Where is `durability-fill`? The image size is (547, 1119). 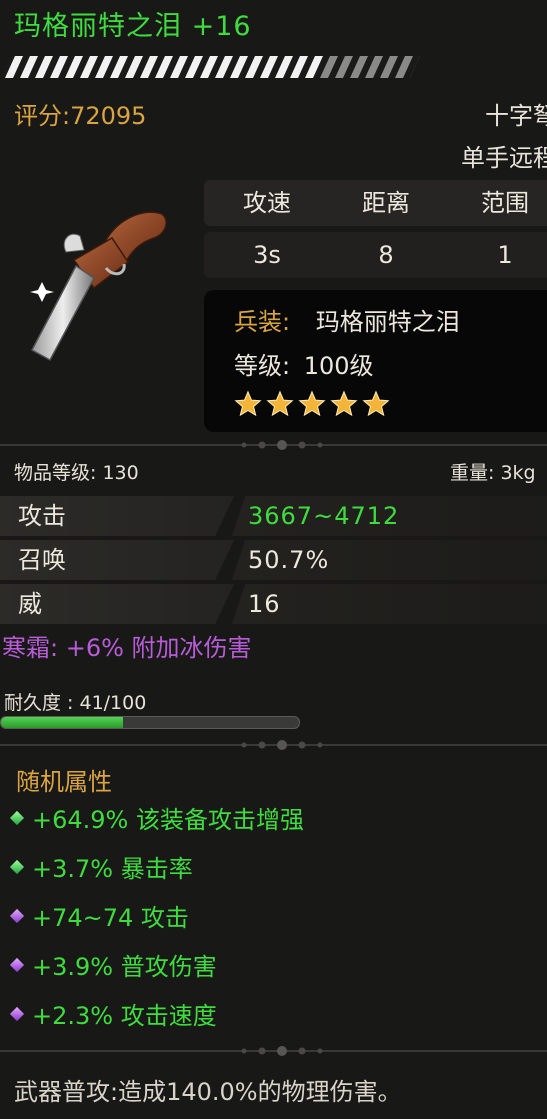 durability-fill is located at coordinates (62, 722).